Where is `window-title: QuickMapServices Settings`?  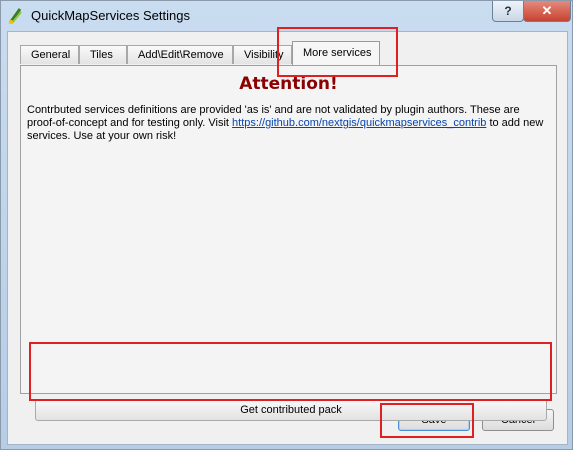
window-title: QuickMapServices Settings is located at coordinates (110, 15).